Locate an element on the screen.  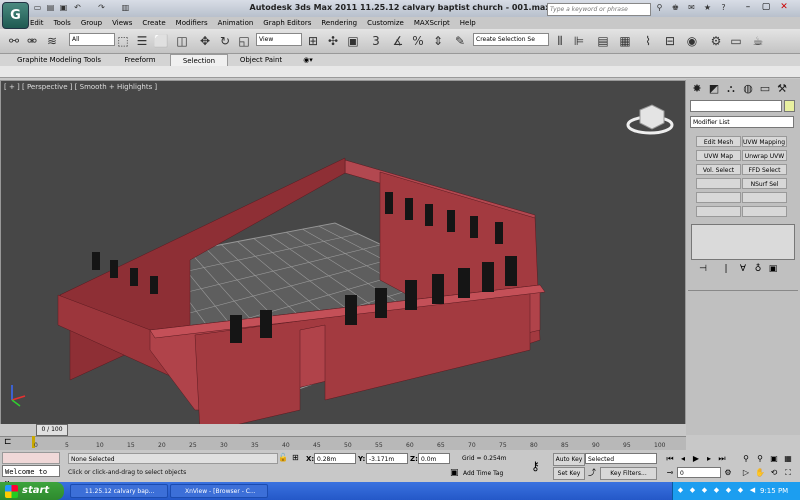
configure-modifier-sets-icon: ▣ is located at coordinates (773, 269).